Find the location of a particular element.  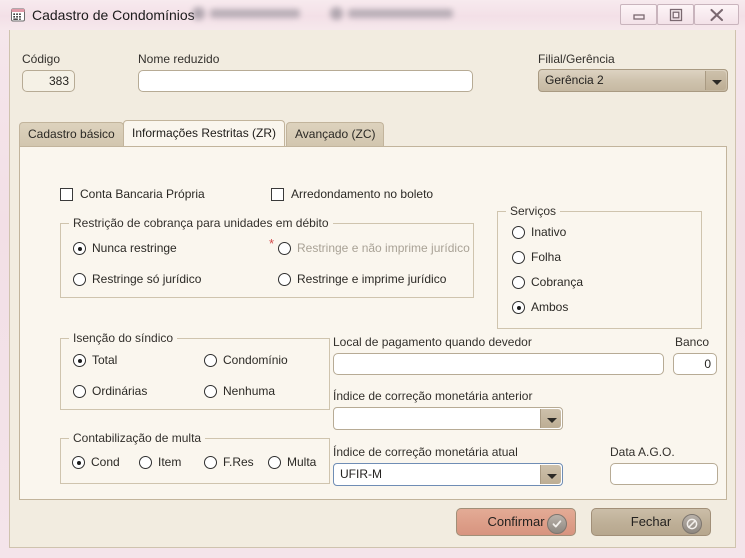

nome-reduzido-label: Nome reduzido is located at coordinates (179, 59).